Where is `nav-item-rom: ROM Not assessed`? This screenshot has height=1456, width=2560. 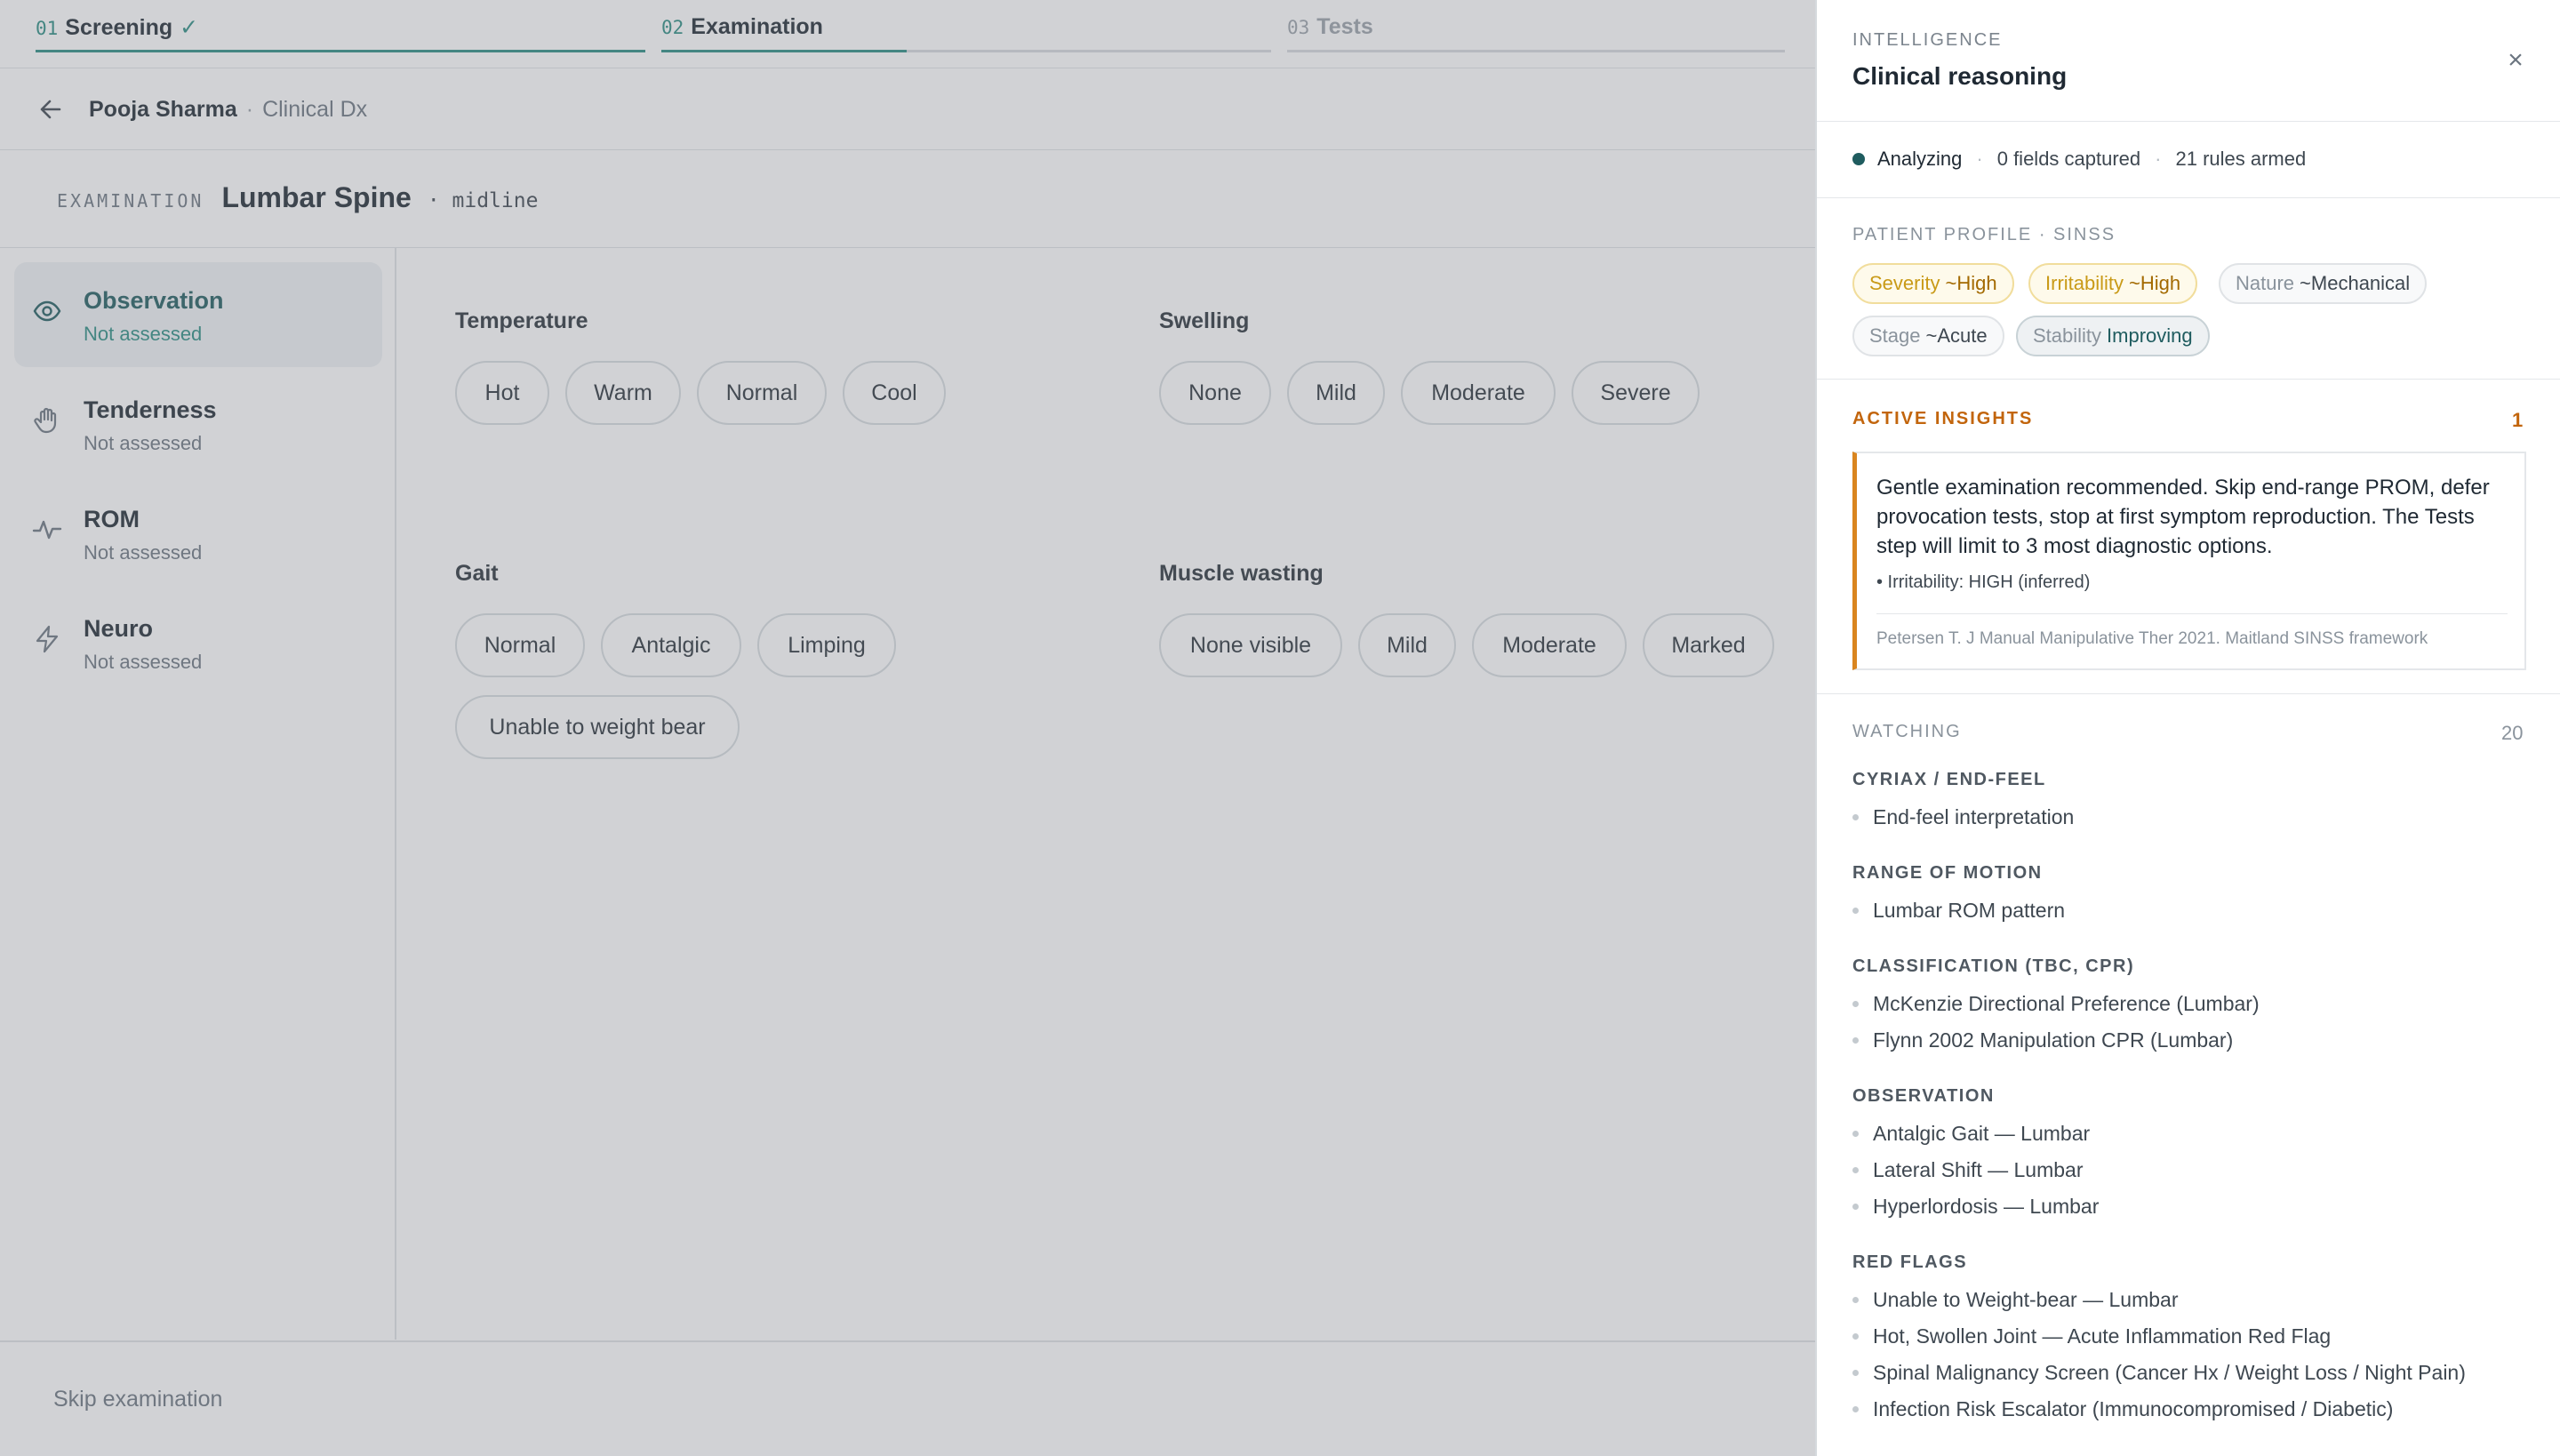
nav-item-rom: ROM Not assessed is located at coordinates (198, 533).